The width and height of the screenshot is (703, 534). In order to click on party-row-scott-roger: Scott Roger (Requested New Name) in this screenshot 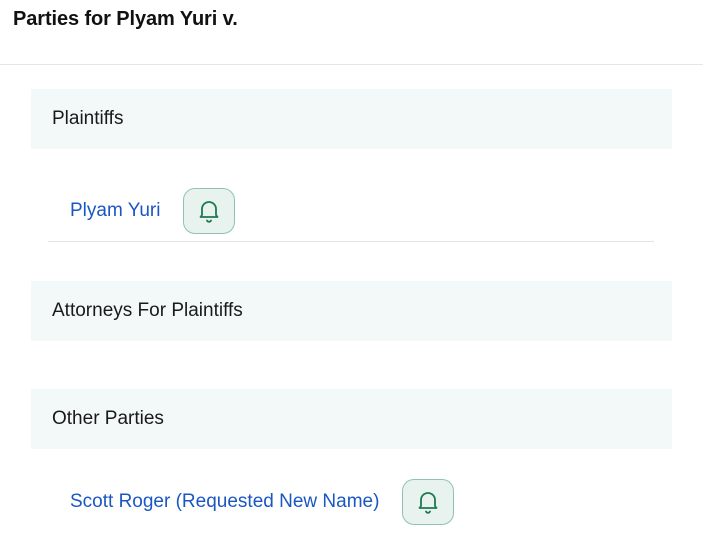, I will do `click(351, 502)`.